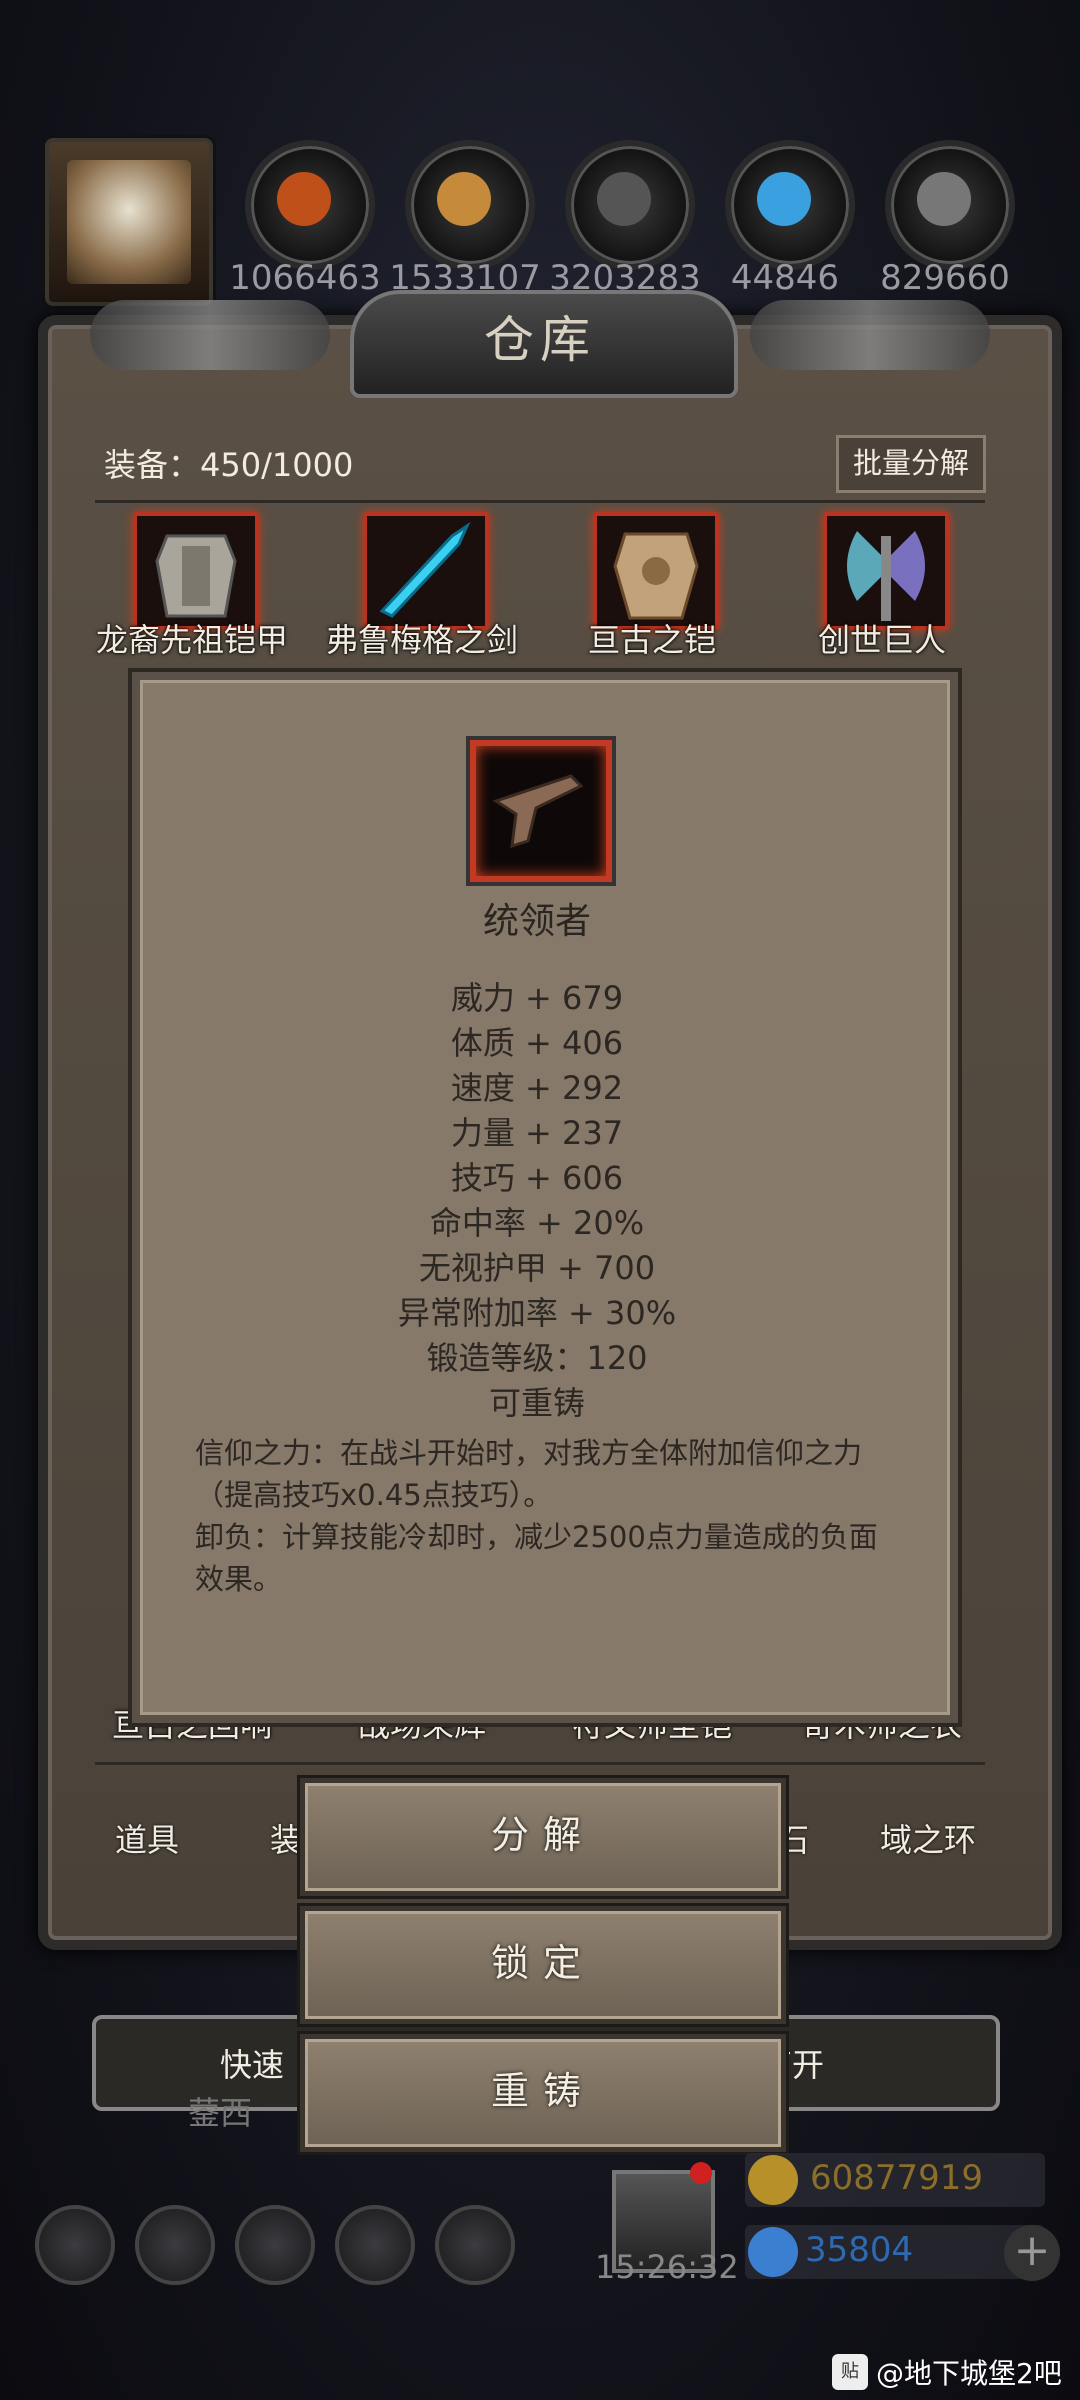  Describe the element at coordinates (540, 340) in the screenshot. I see `page-title: 仓库` at that location.